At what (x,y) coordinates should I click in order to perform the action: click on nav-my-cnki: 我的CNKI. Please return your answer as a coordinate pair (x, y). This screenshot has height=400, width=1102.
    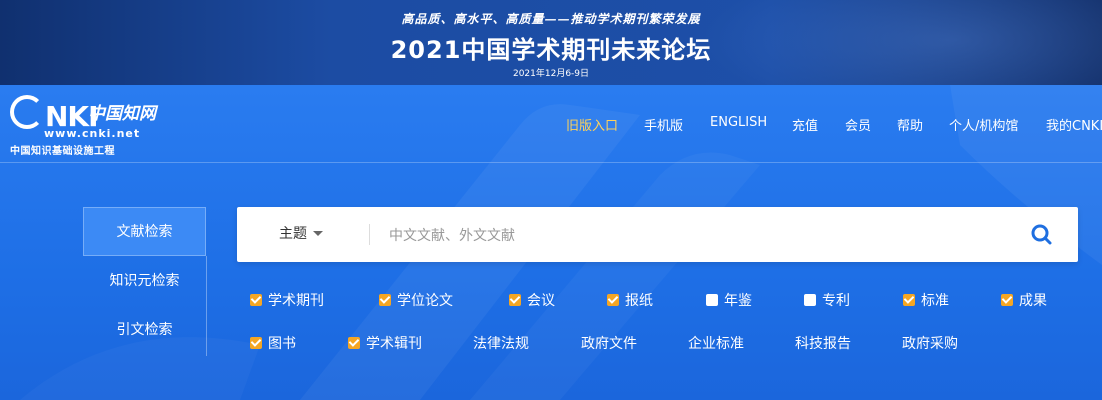
    Looking at the image, I should click on (1074, 124).